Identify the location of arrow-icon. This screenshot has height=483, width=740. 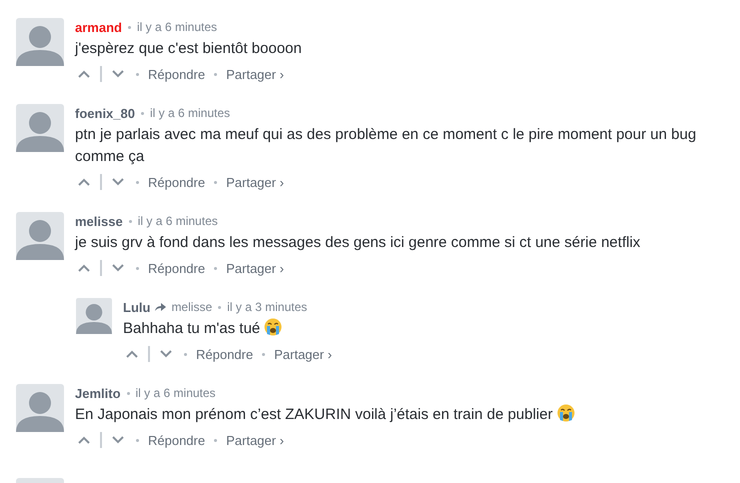
(161, 307).